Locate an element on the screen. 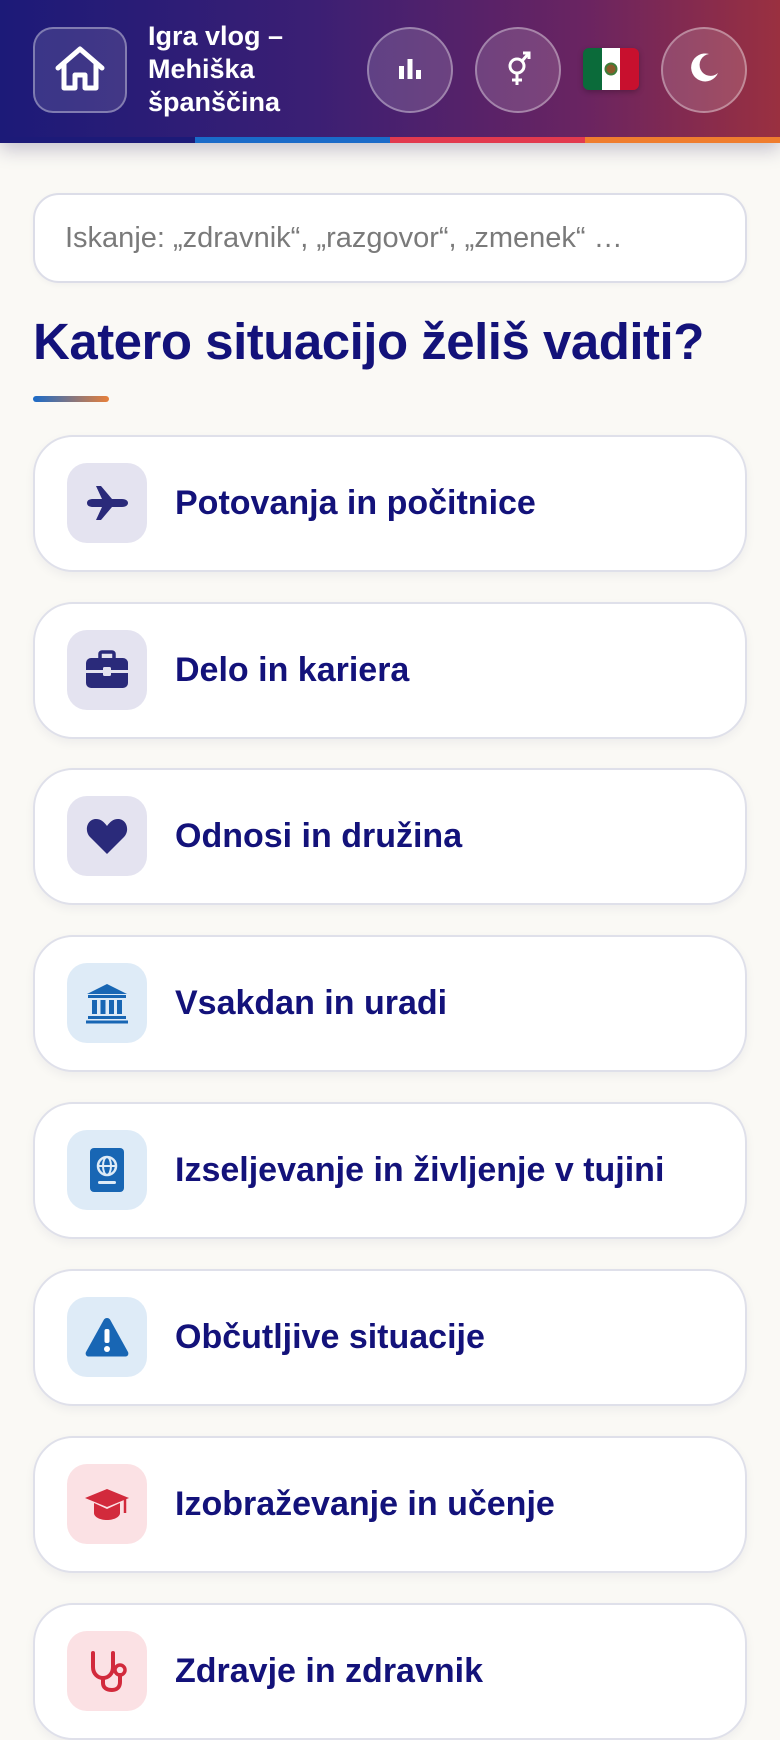 This screenshot has height=1740, width=780. graduation-cap-icon is located at coordinates (107, 1504).